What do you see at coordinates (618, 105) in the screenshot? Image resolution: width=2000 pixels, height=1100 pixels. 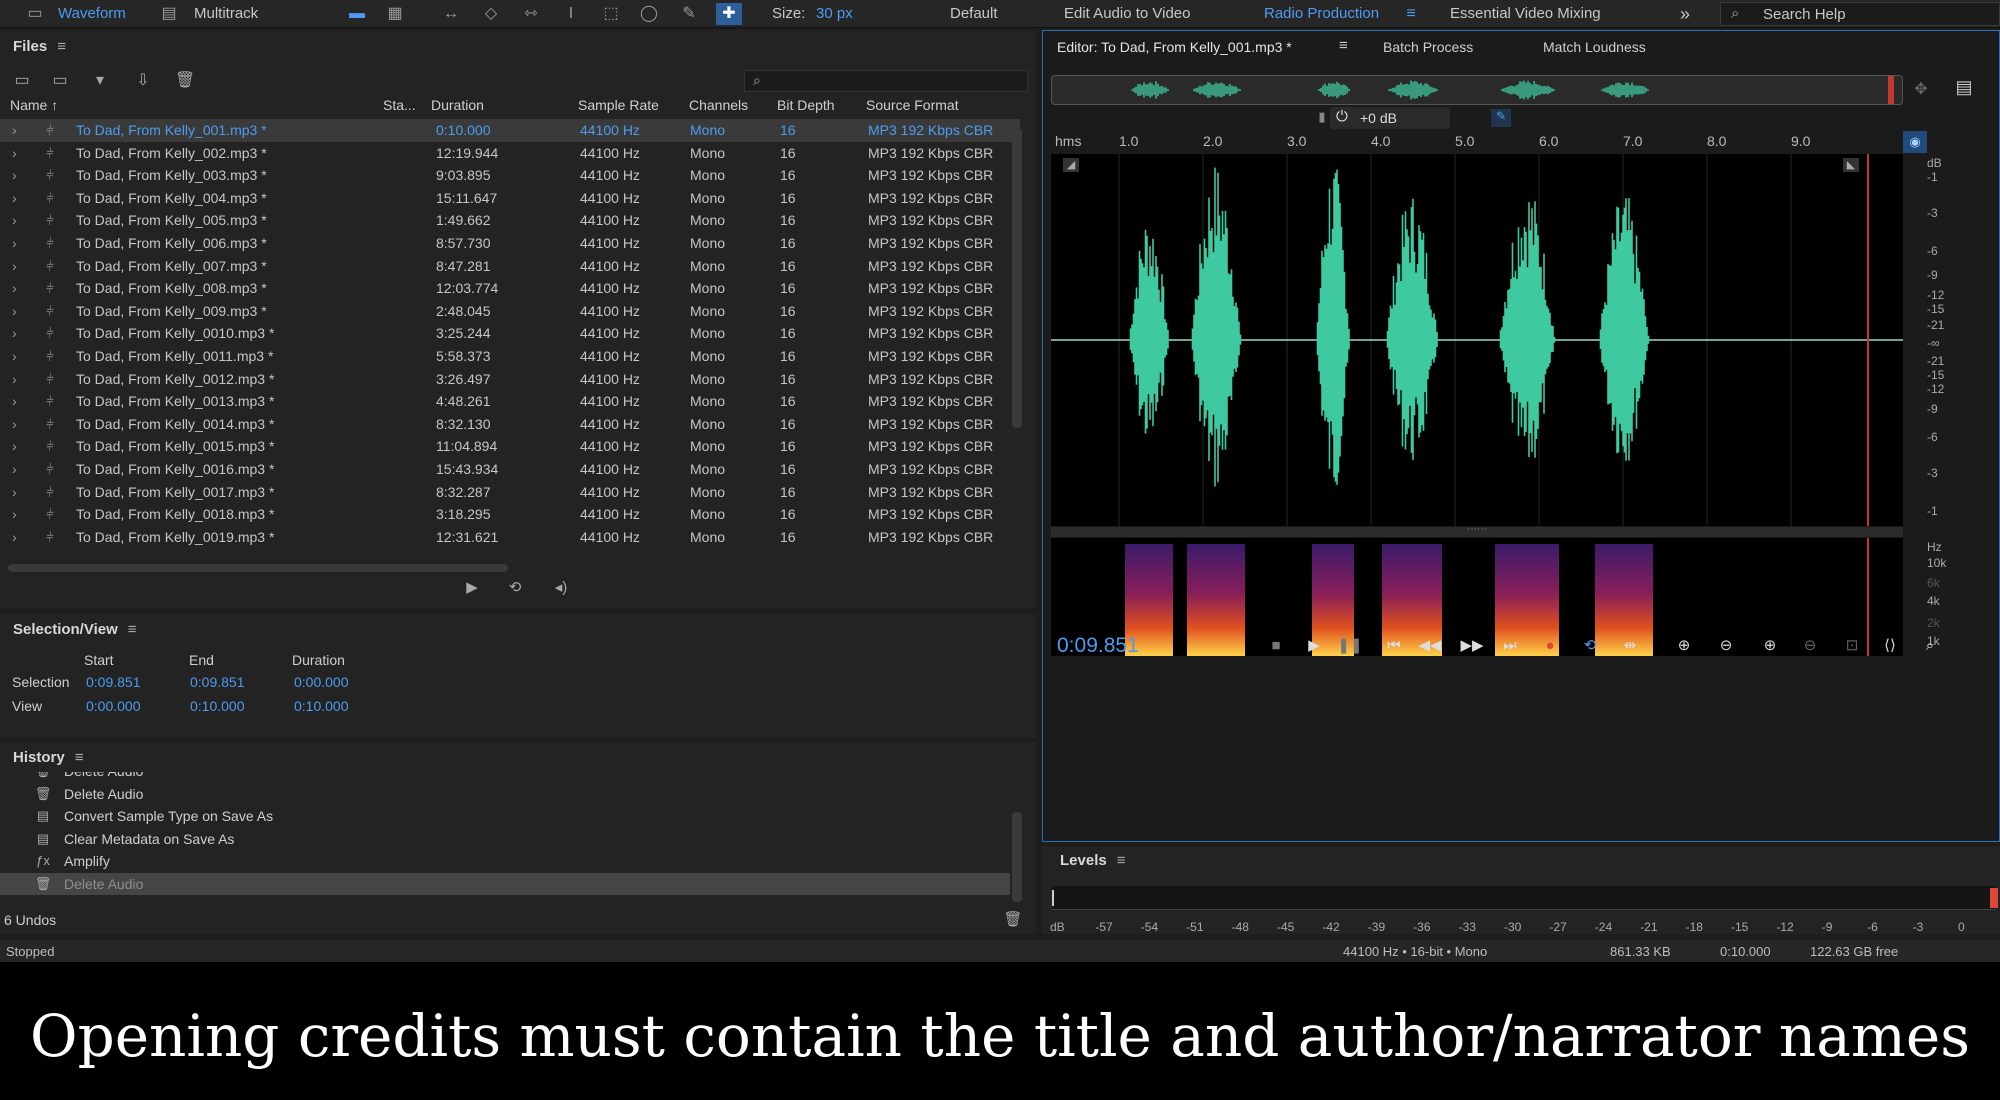 I see `col-sample-rate: Sample Rate` at bounding box center [618, 105].